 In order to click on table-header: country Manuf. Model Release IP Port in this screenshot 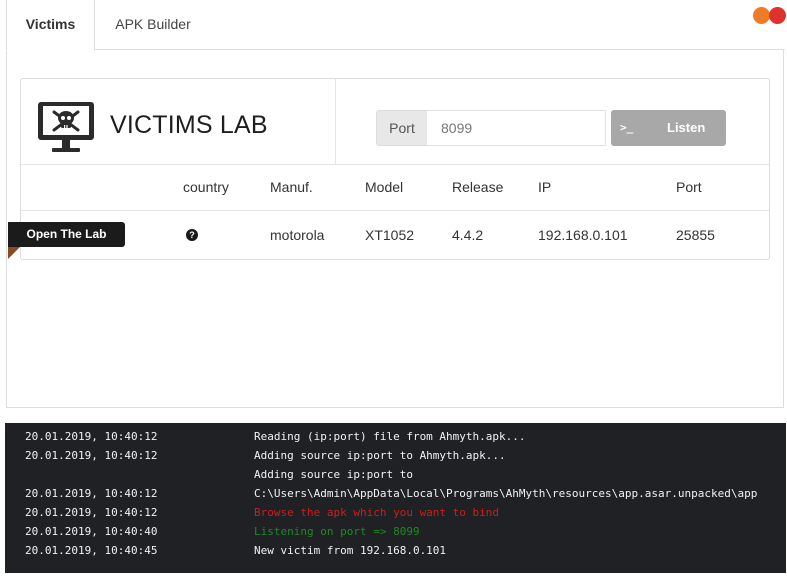, I will do `click(395, 188)`.